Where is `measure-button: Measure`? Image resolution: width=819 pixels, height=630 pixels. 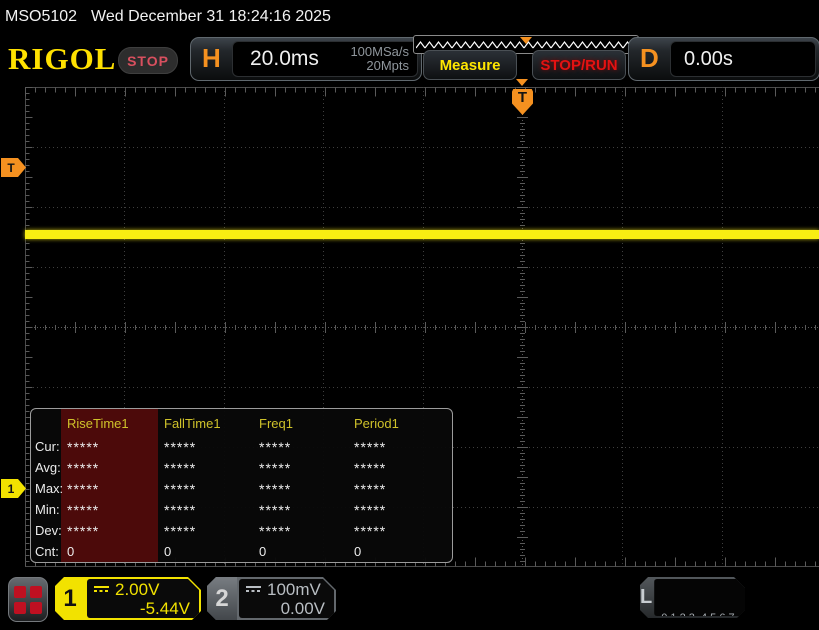 measure-button: Measure is located at coordinates (470, 65).